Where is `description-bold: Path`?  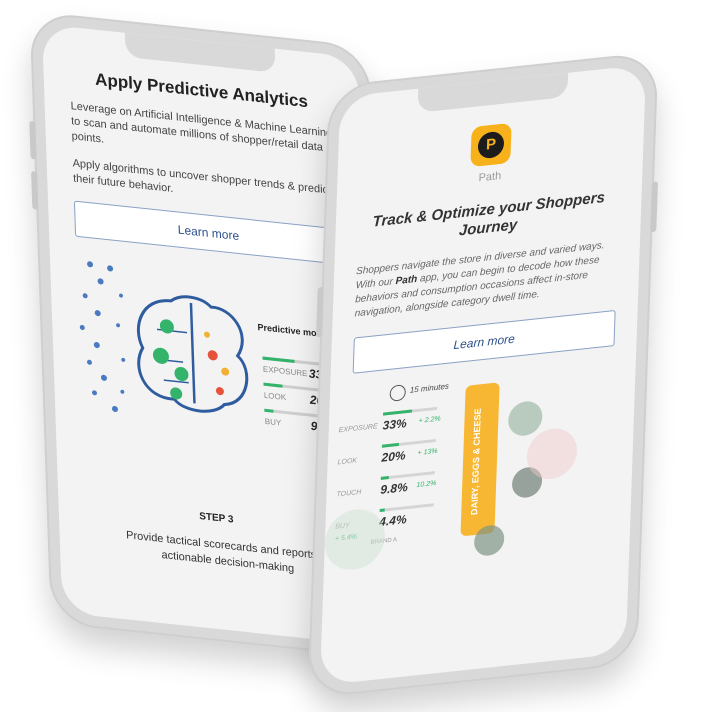 description-bold: Path is located at coordinates (406, 280).